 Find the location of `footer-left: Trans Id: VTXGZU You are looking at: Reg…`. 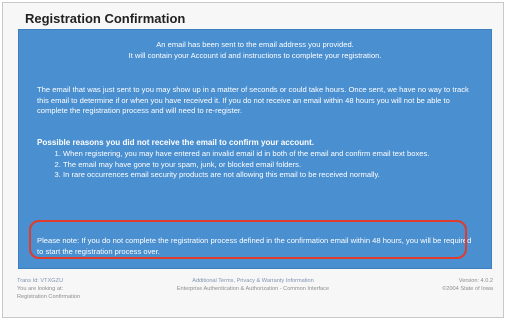

footer-left: Trans Id: VTXGZU You are looking at: Reg… is located at coordinates (67, 289).